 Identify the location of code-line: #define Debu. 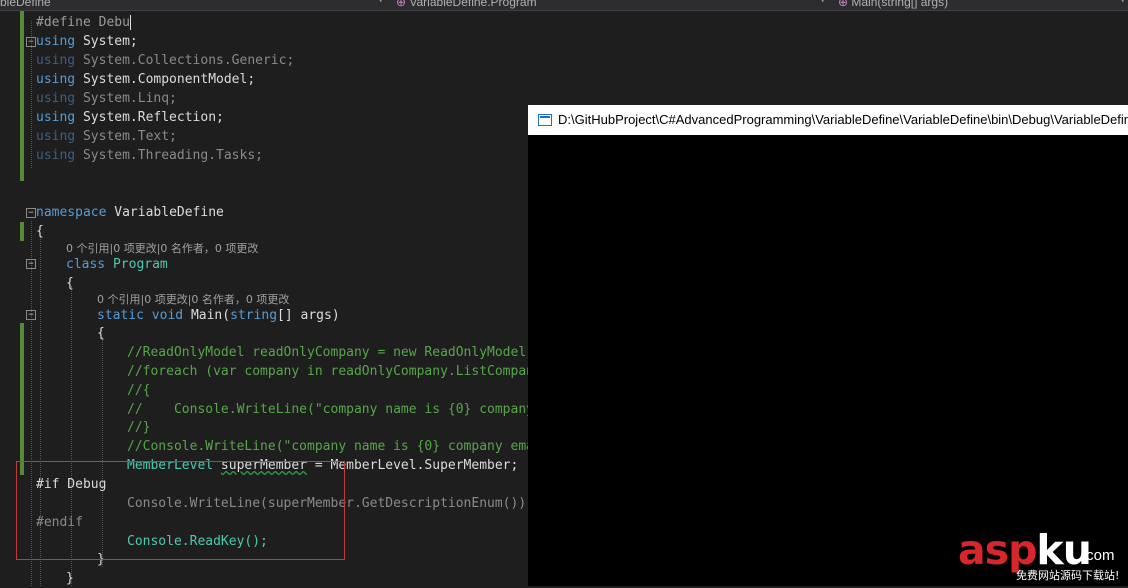
(564, 22).